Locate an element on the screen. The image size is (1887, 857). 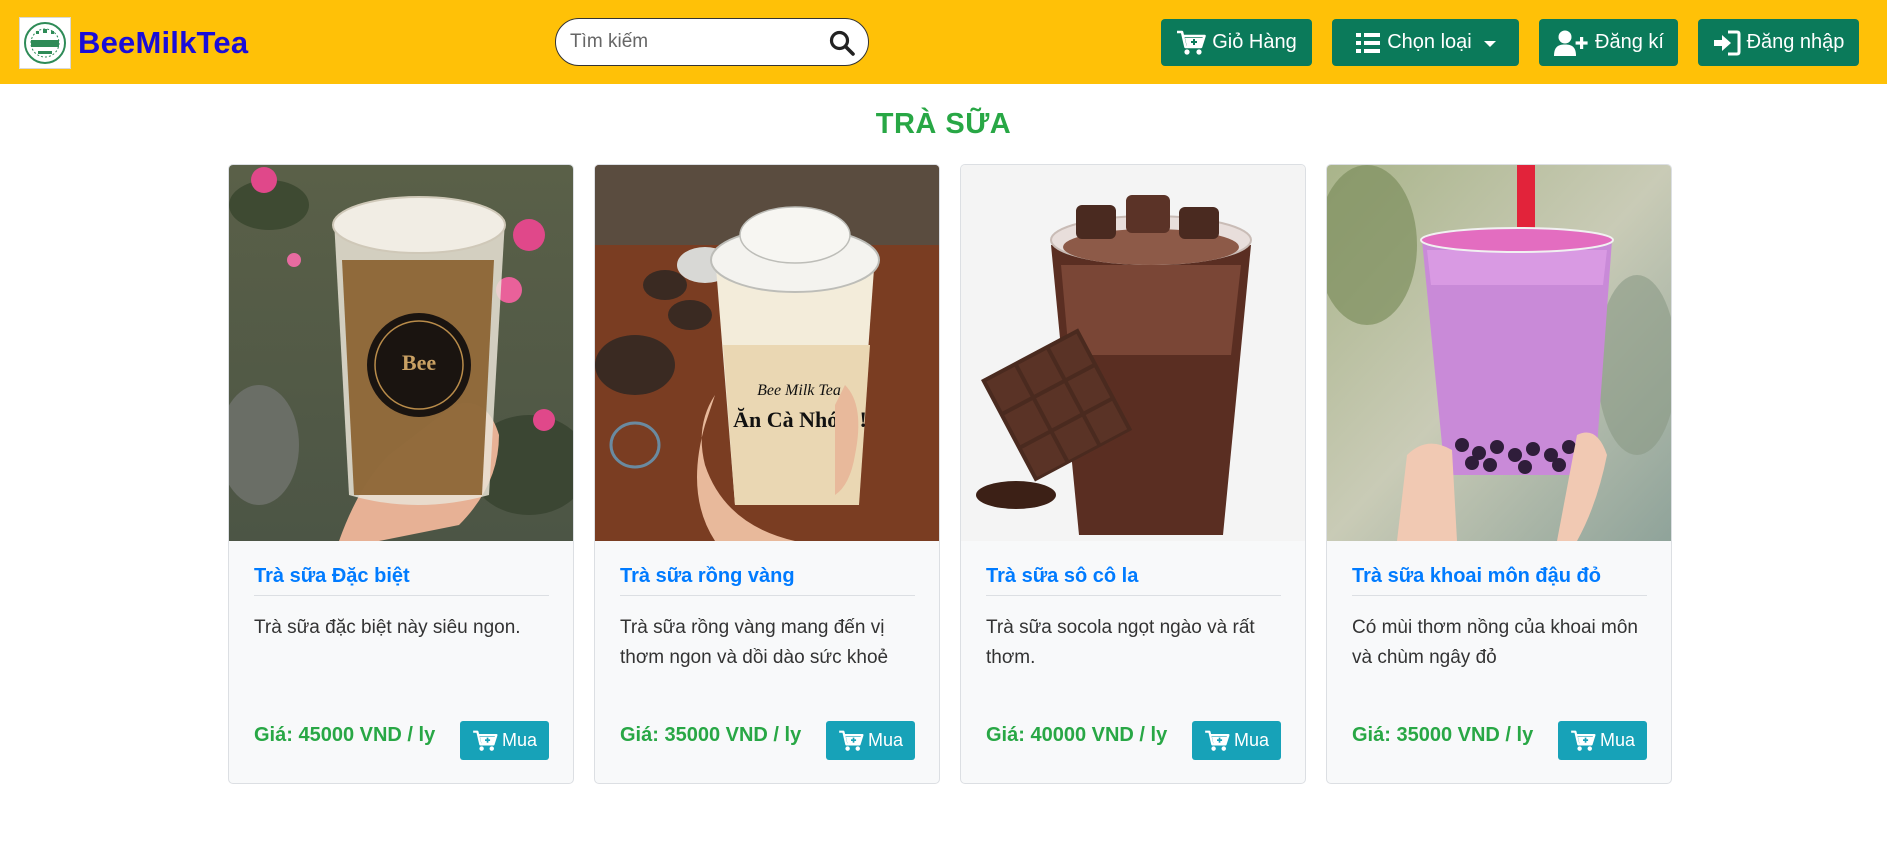
category-dropdown-button: Chọn loại is located at coordinates (1425, 42).